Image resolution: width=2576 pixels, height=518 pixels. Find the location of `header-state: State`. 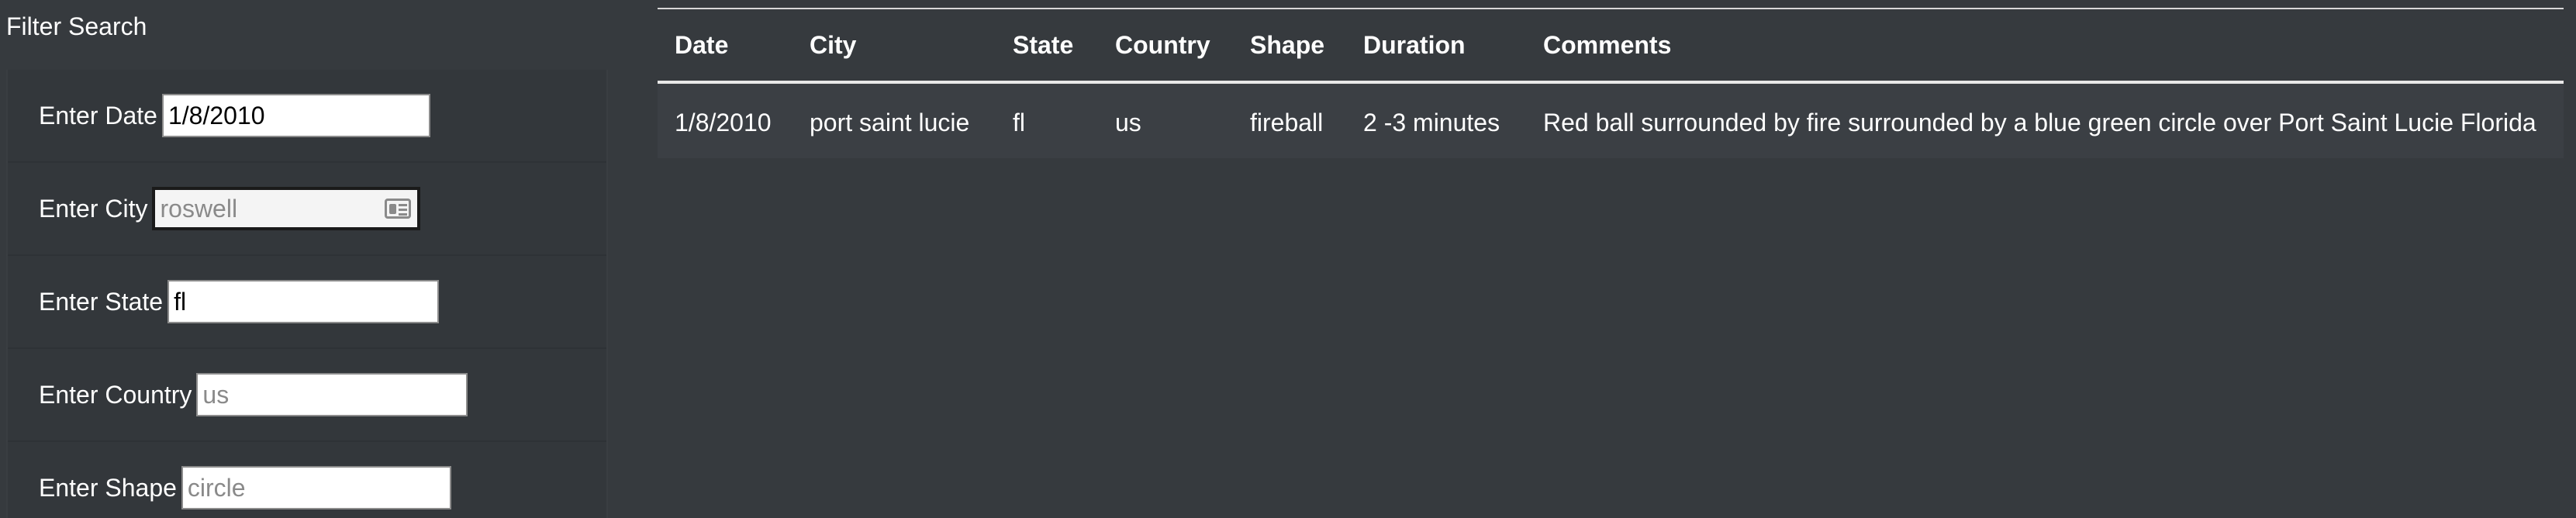

header-state: State is located at coordinates (1043, 45).